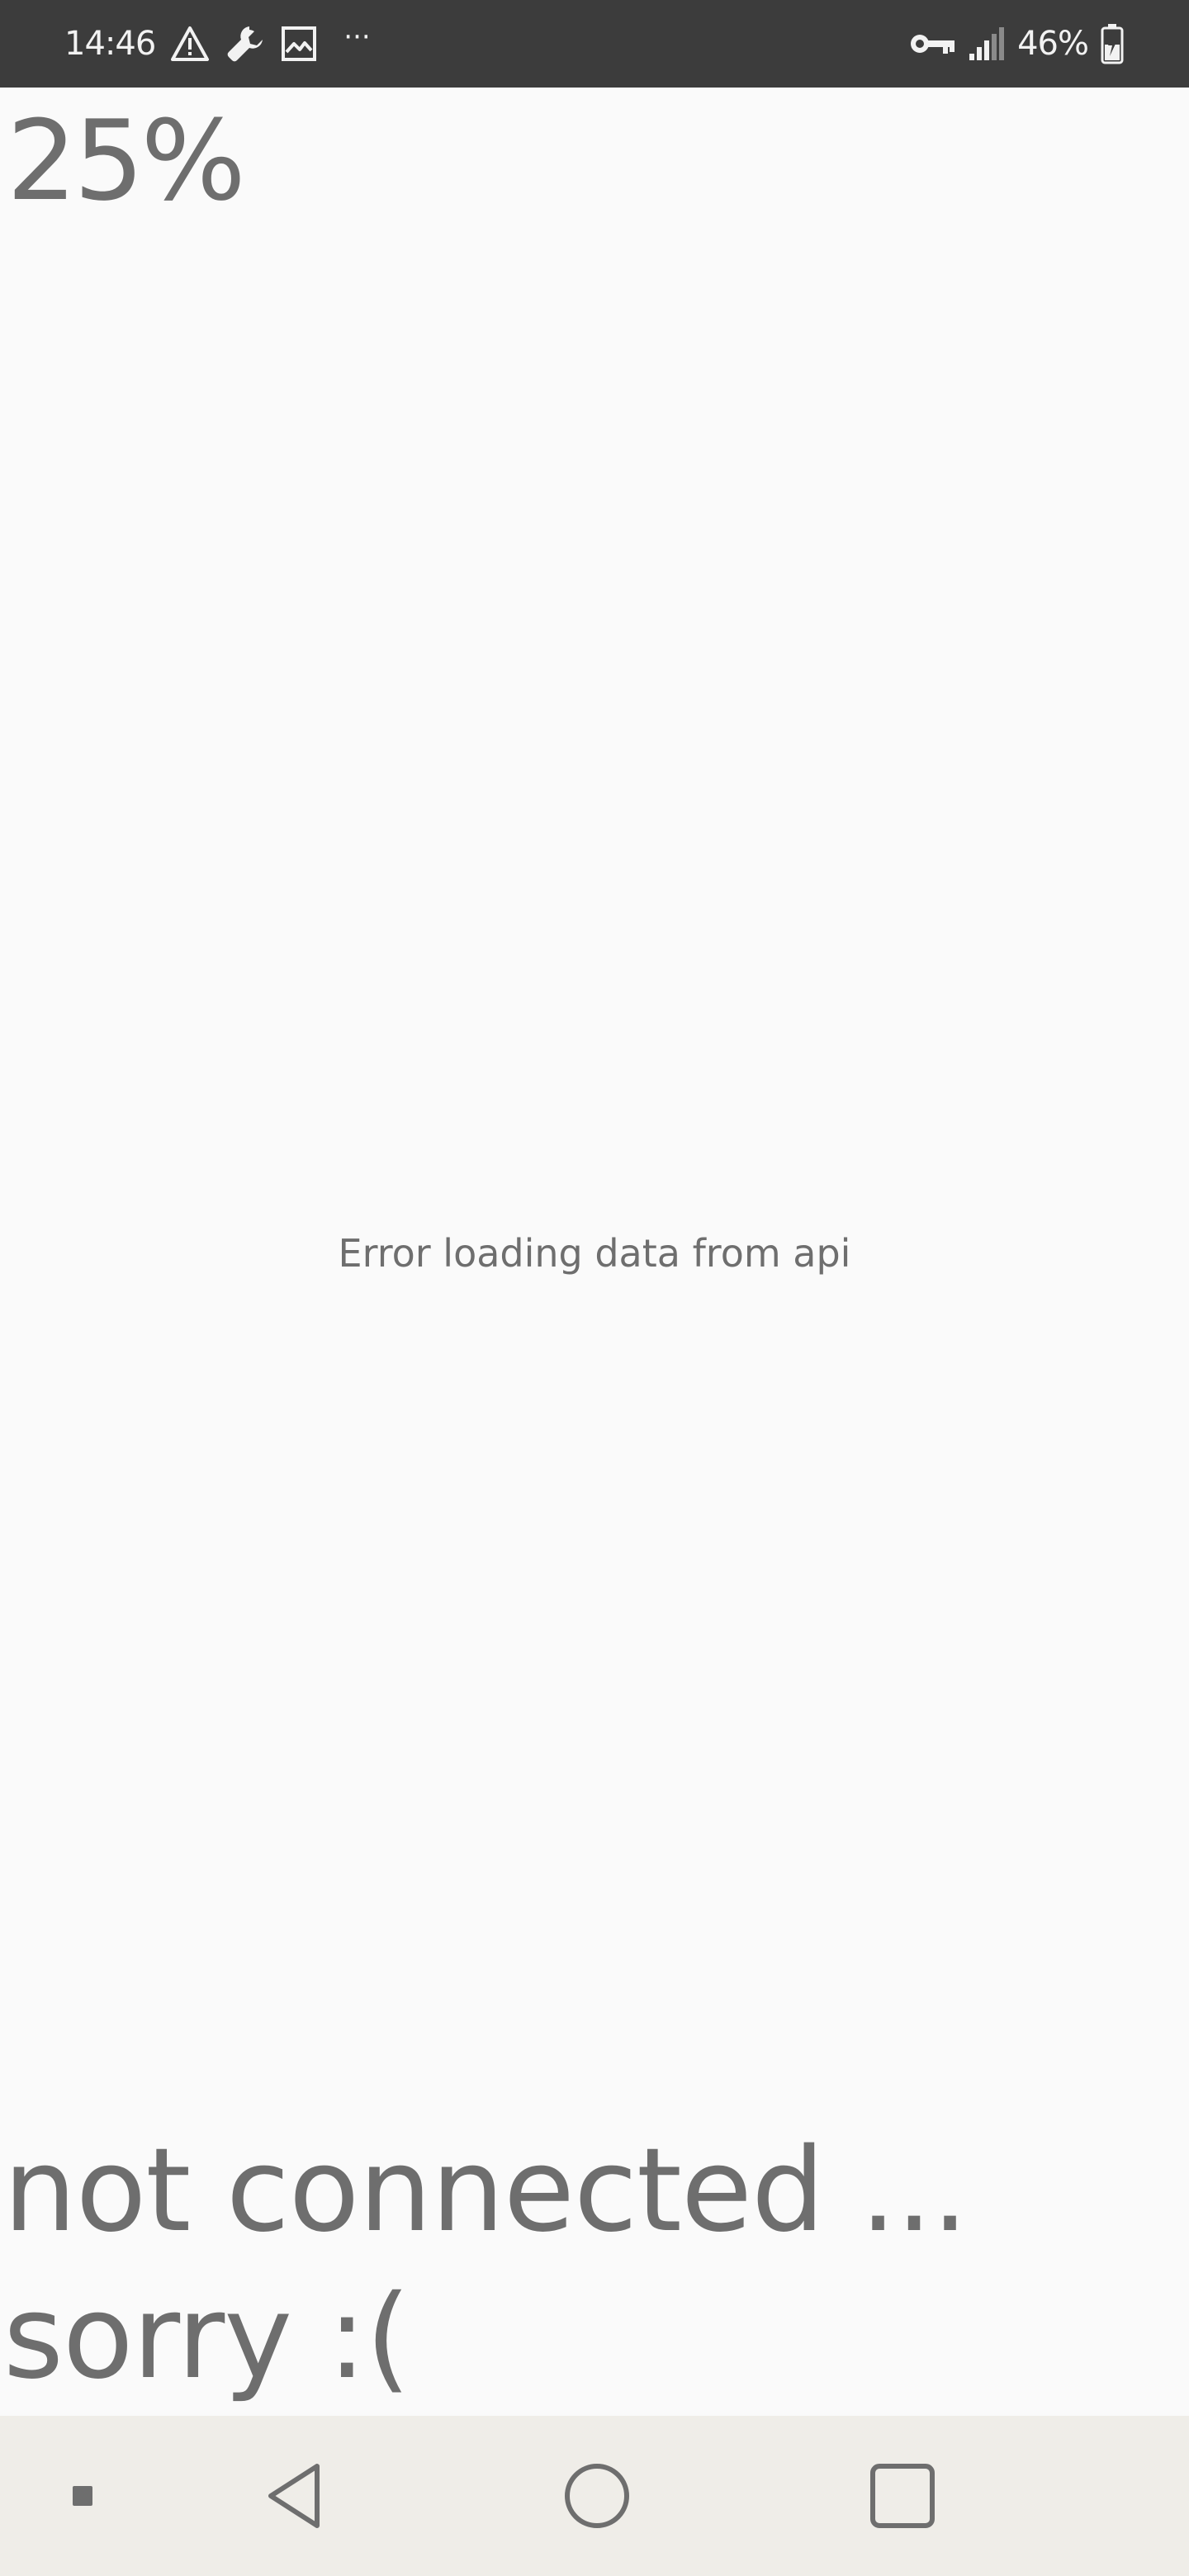  What do you see at coordinates (245, 43) in the screenshot?
I see `wrench-icon` at bounding box center [245, 43].